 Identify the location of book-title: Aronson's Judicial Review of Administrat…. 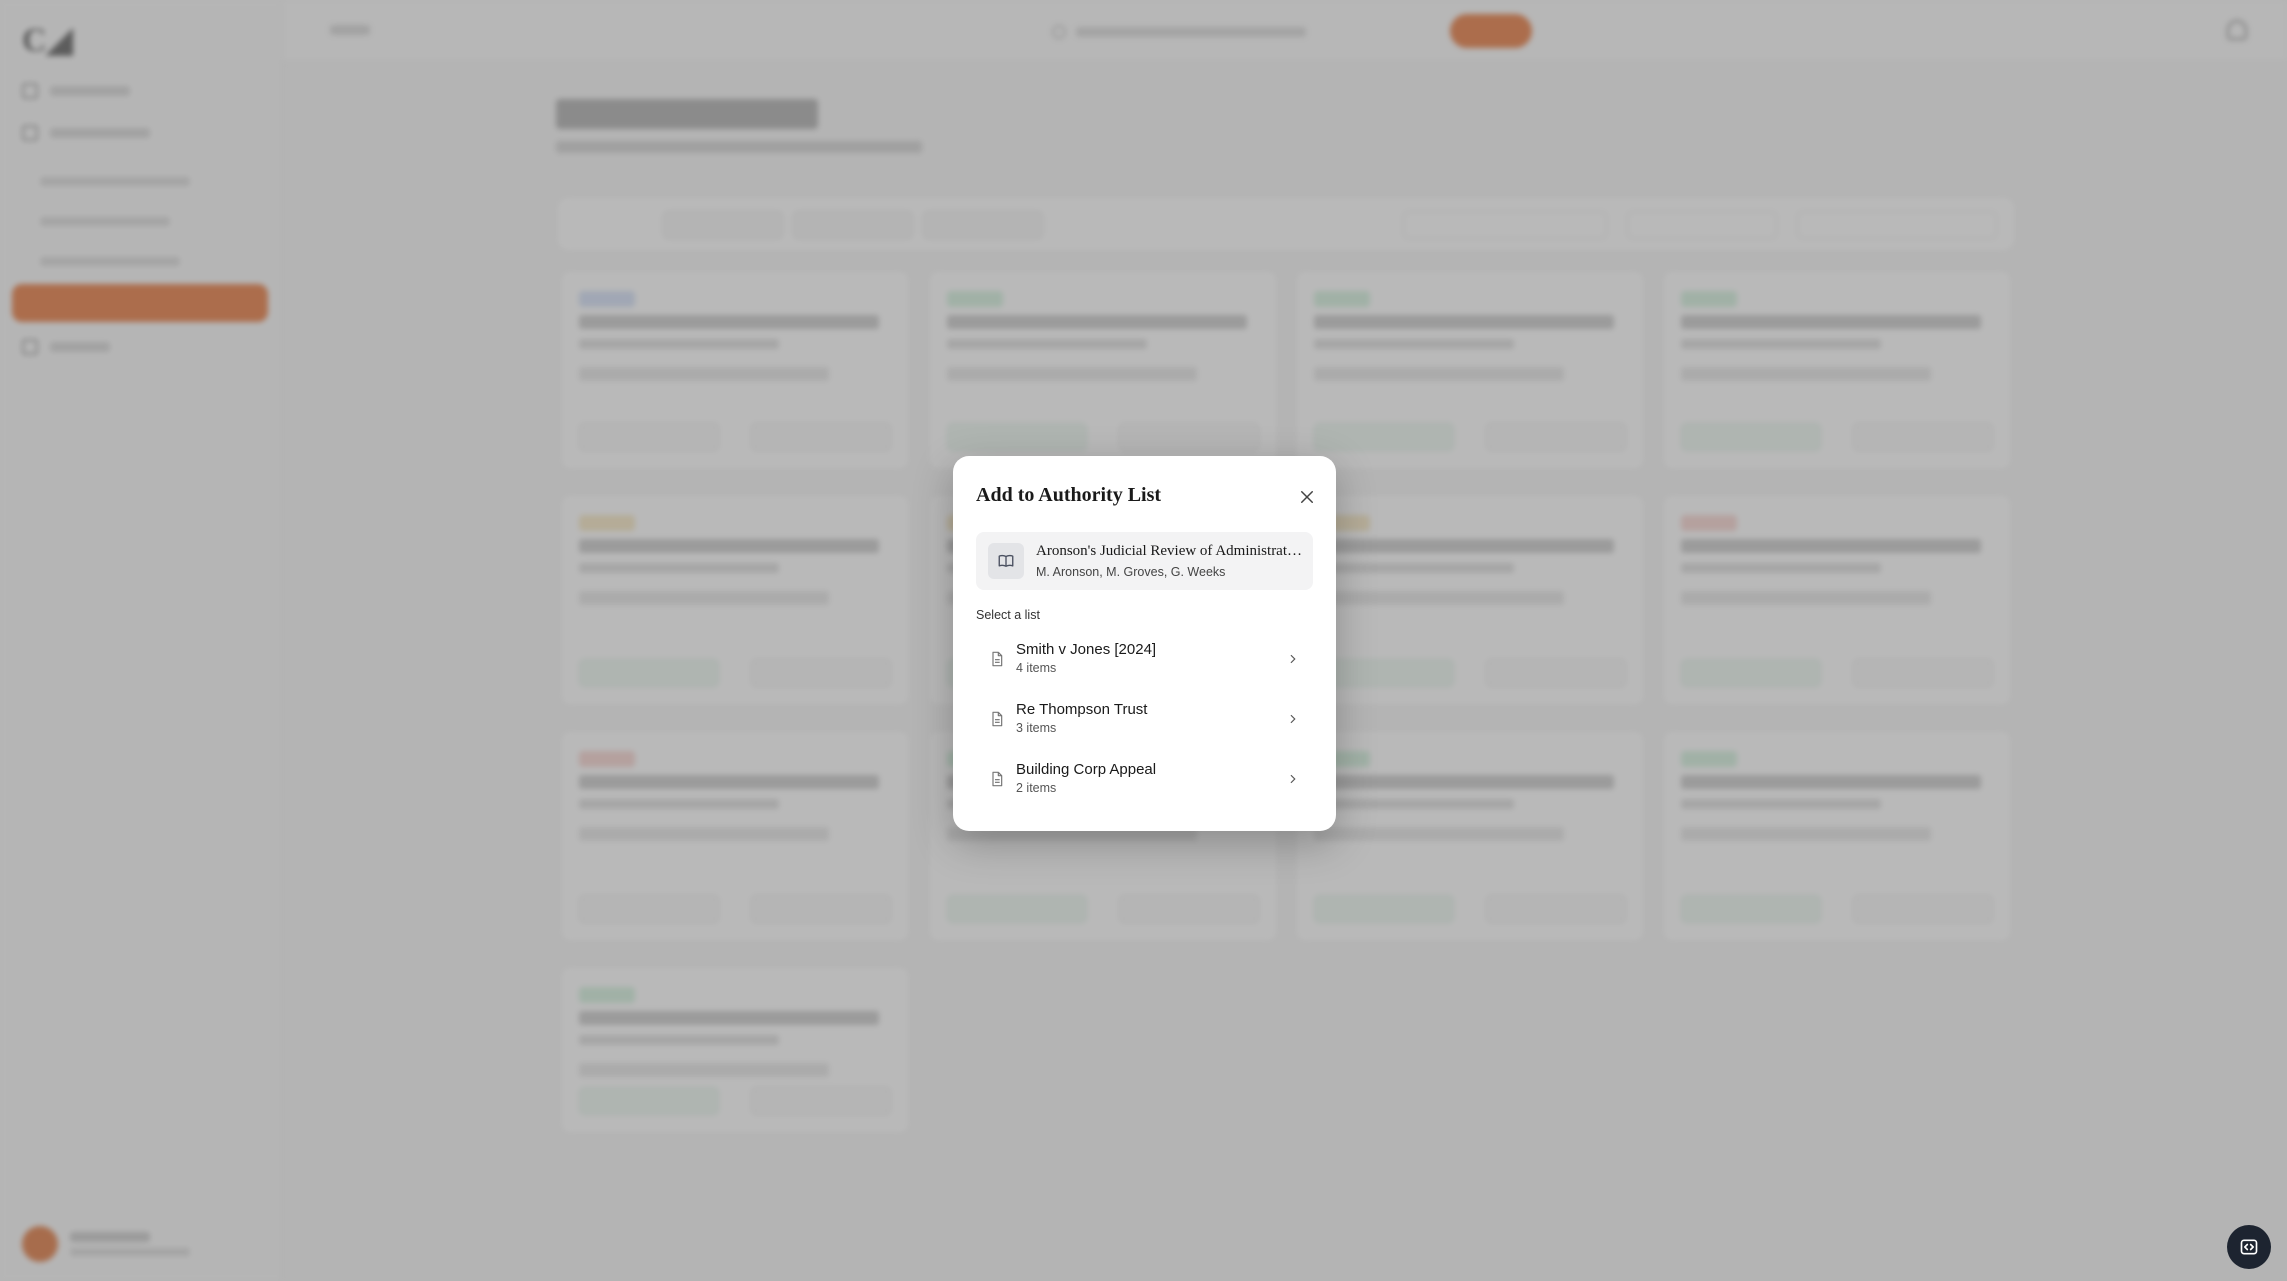
(1170, 551).